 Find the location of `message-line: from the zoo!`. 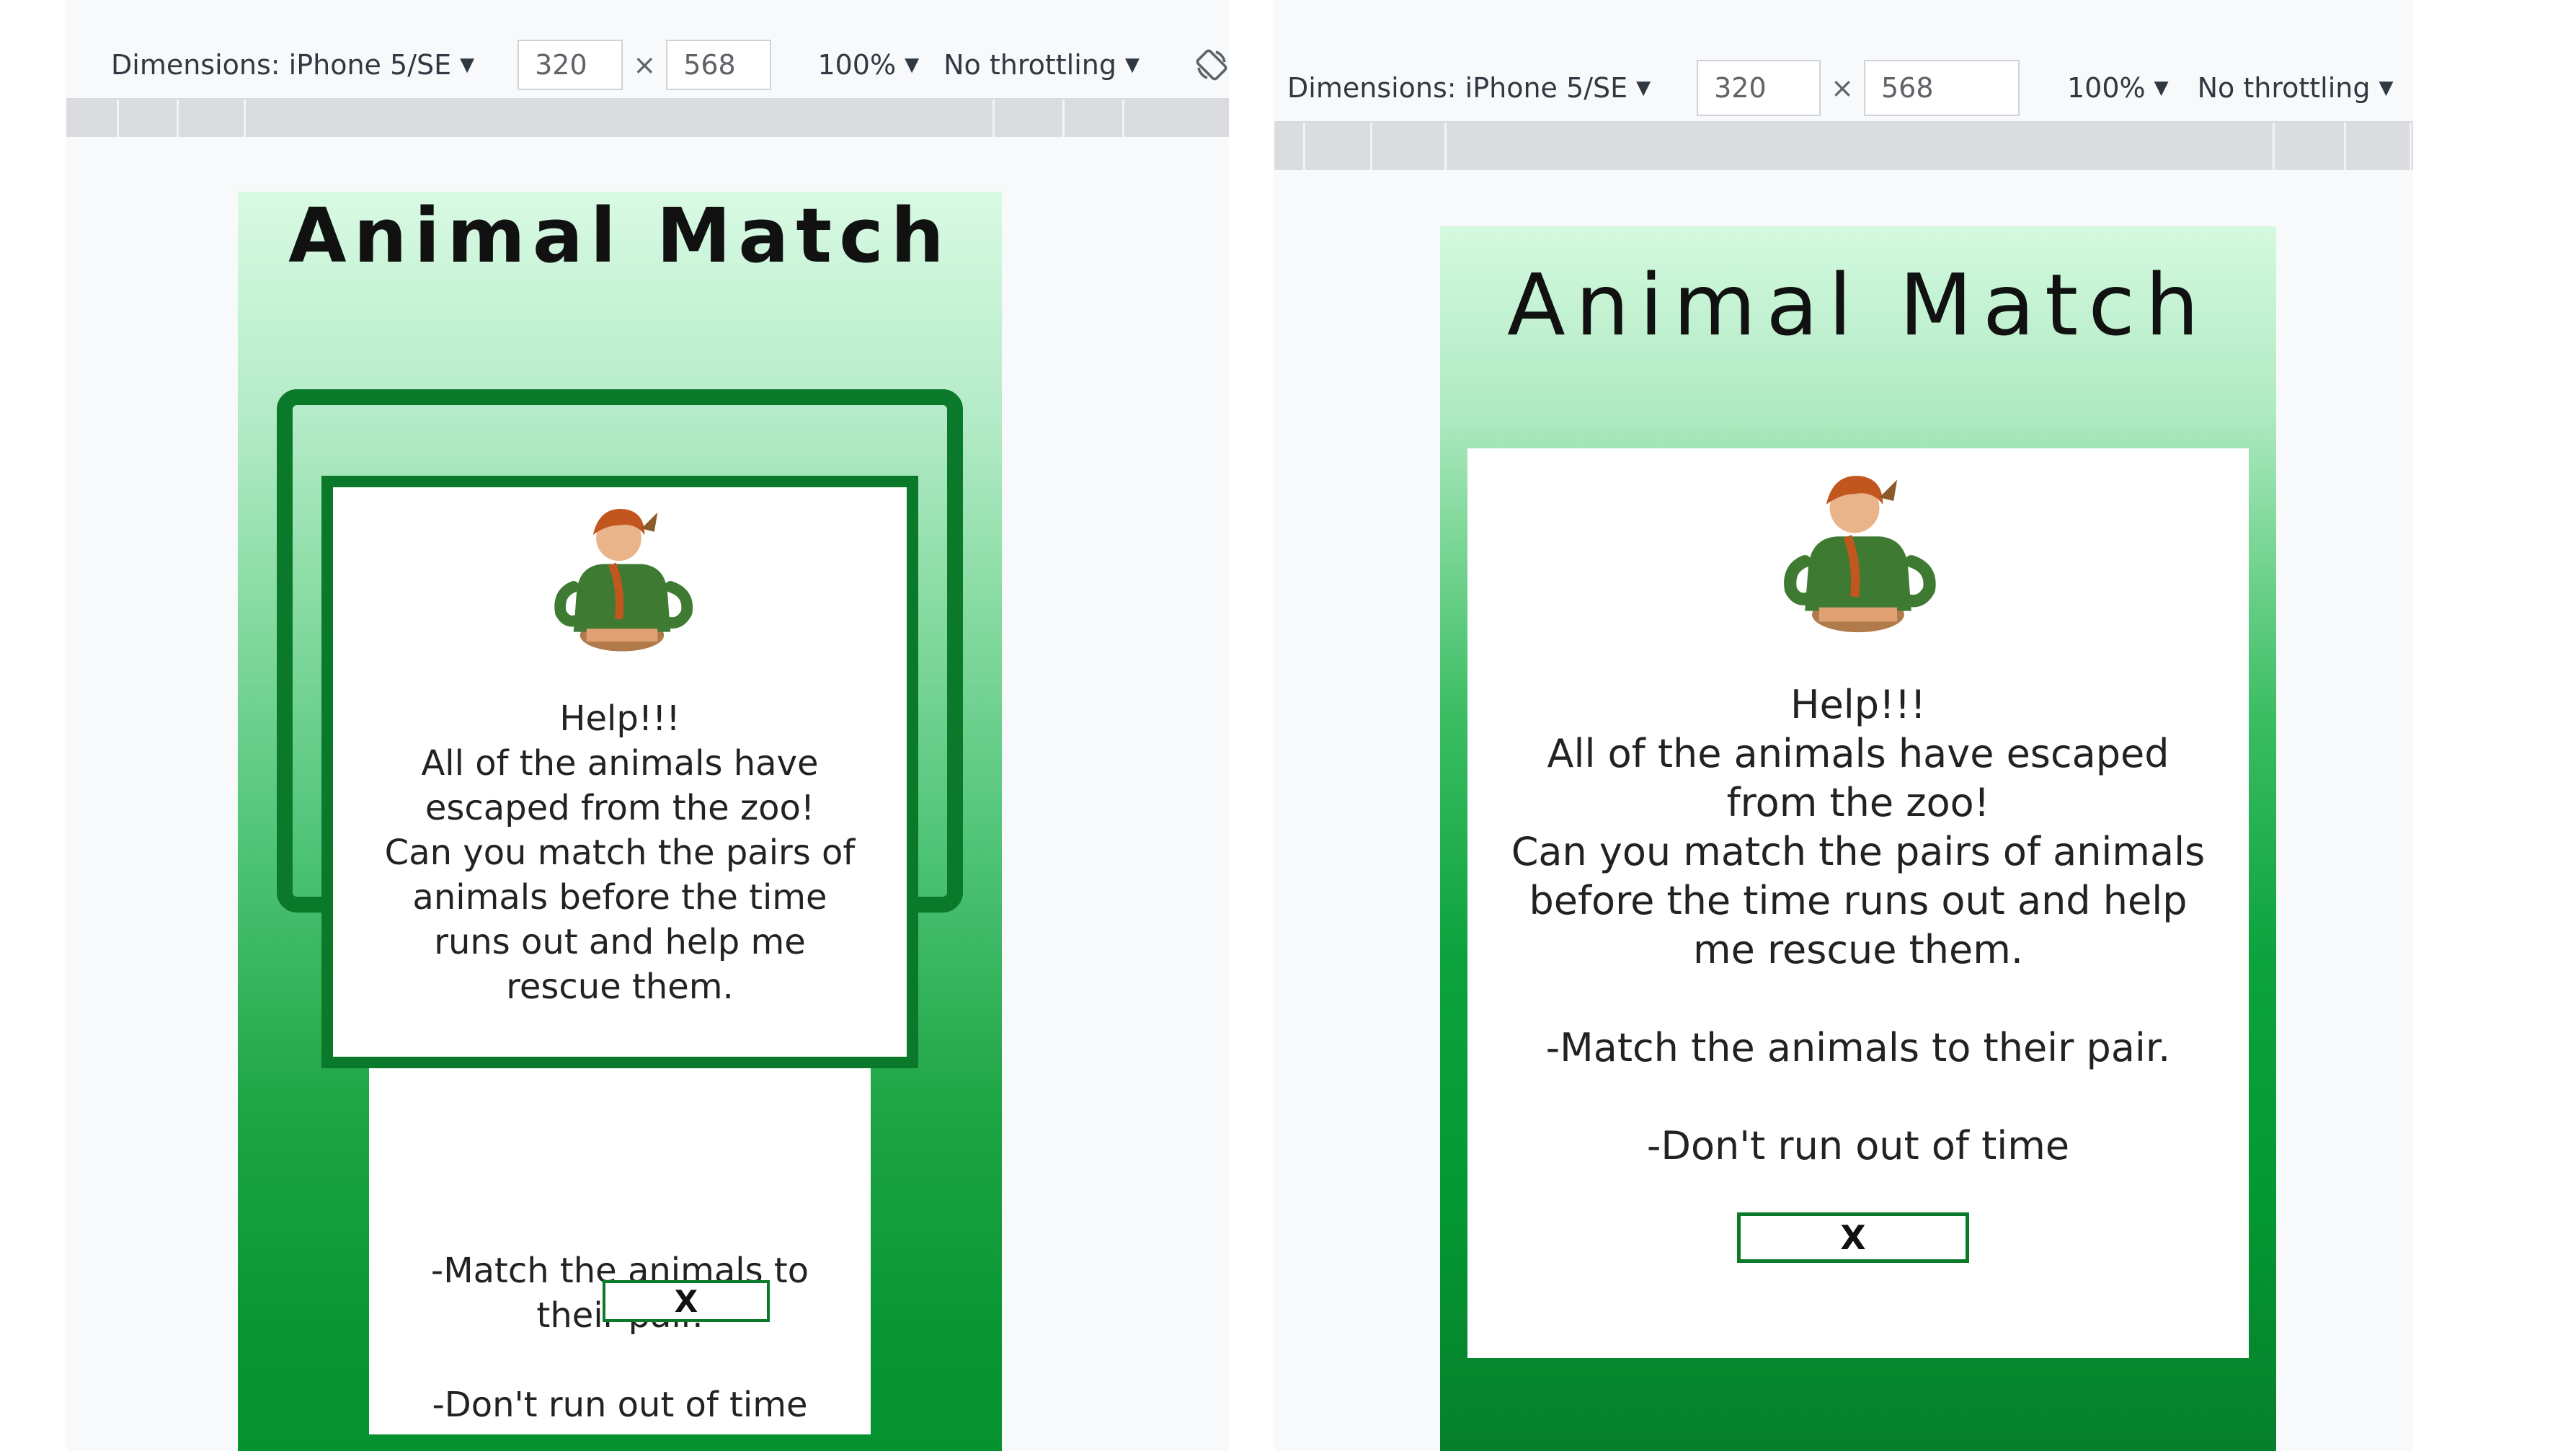

message-line: from the zoo! is located at coordinates (1858, 803).